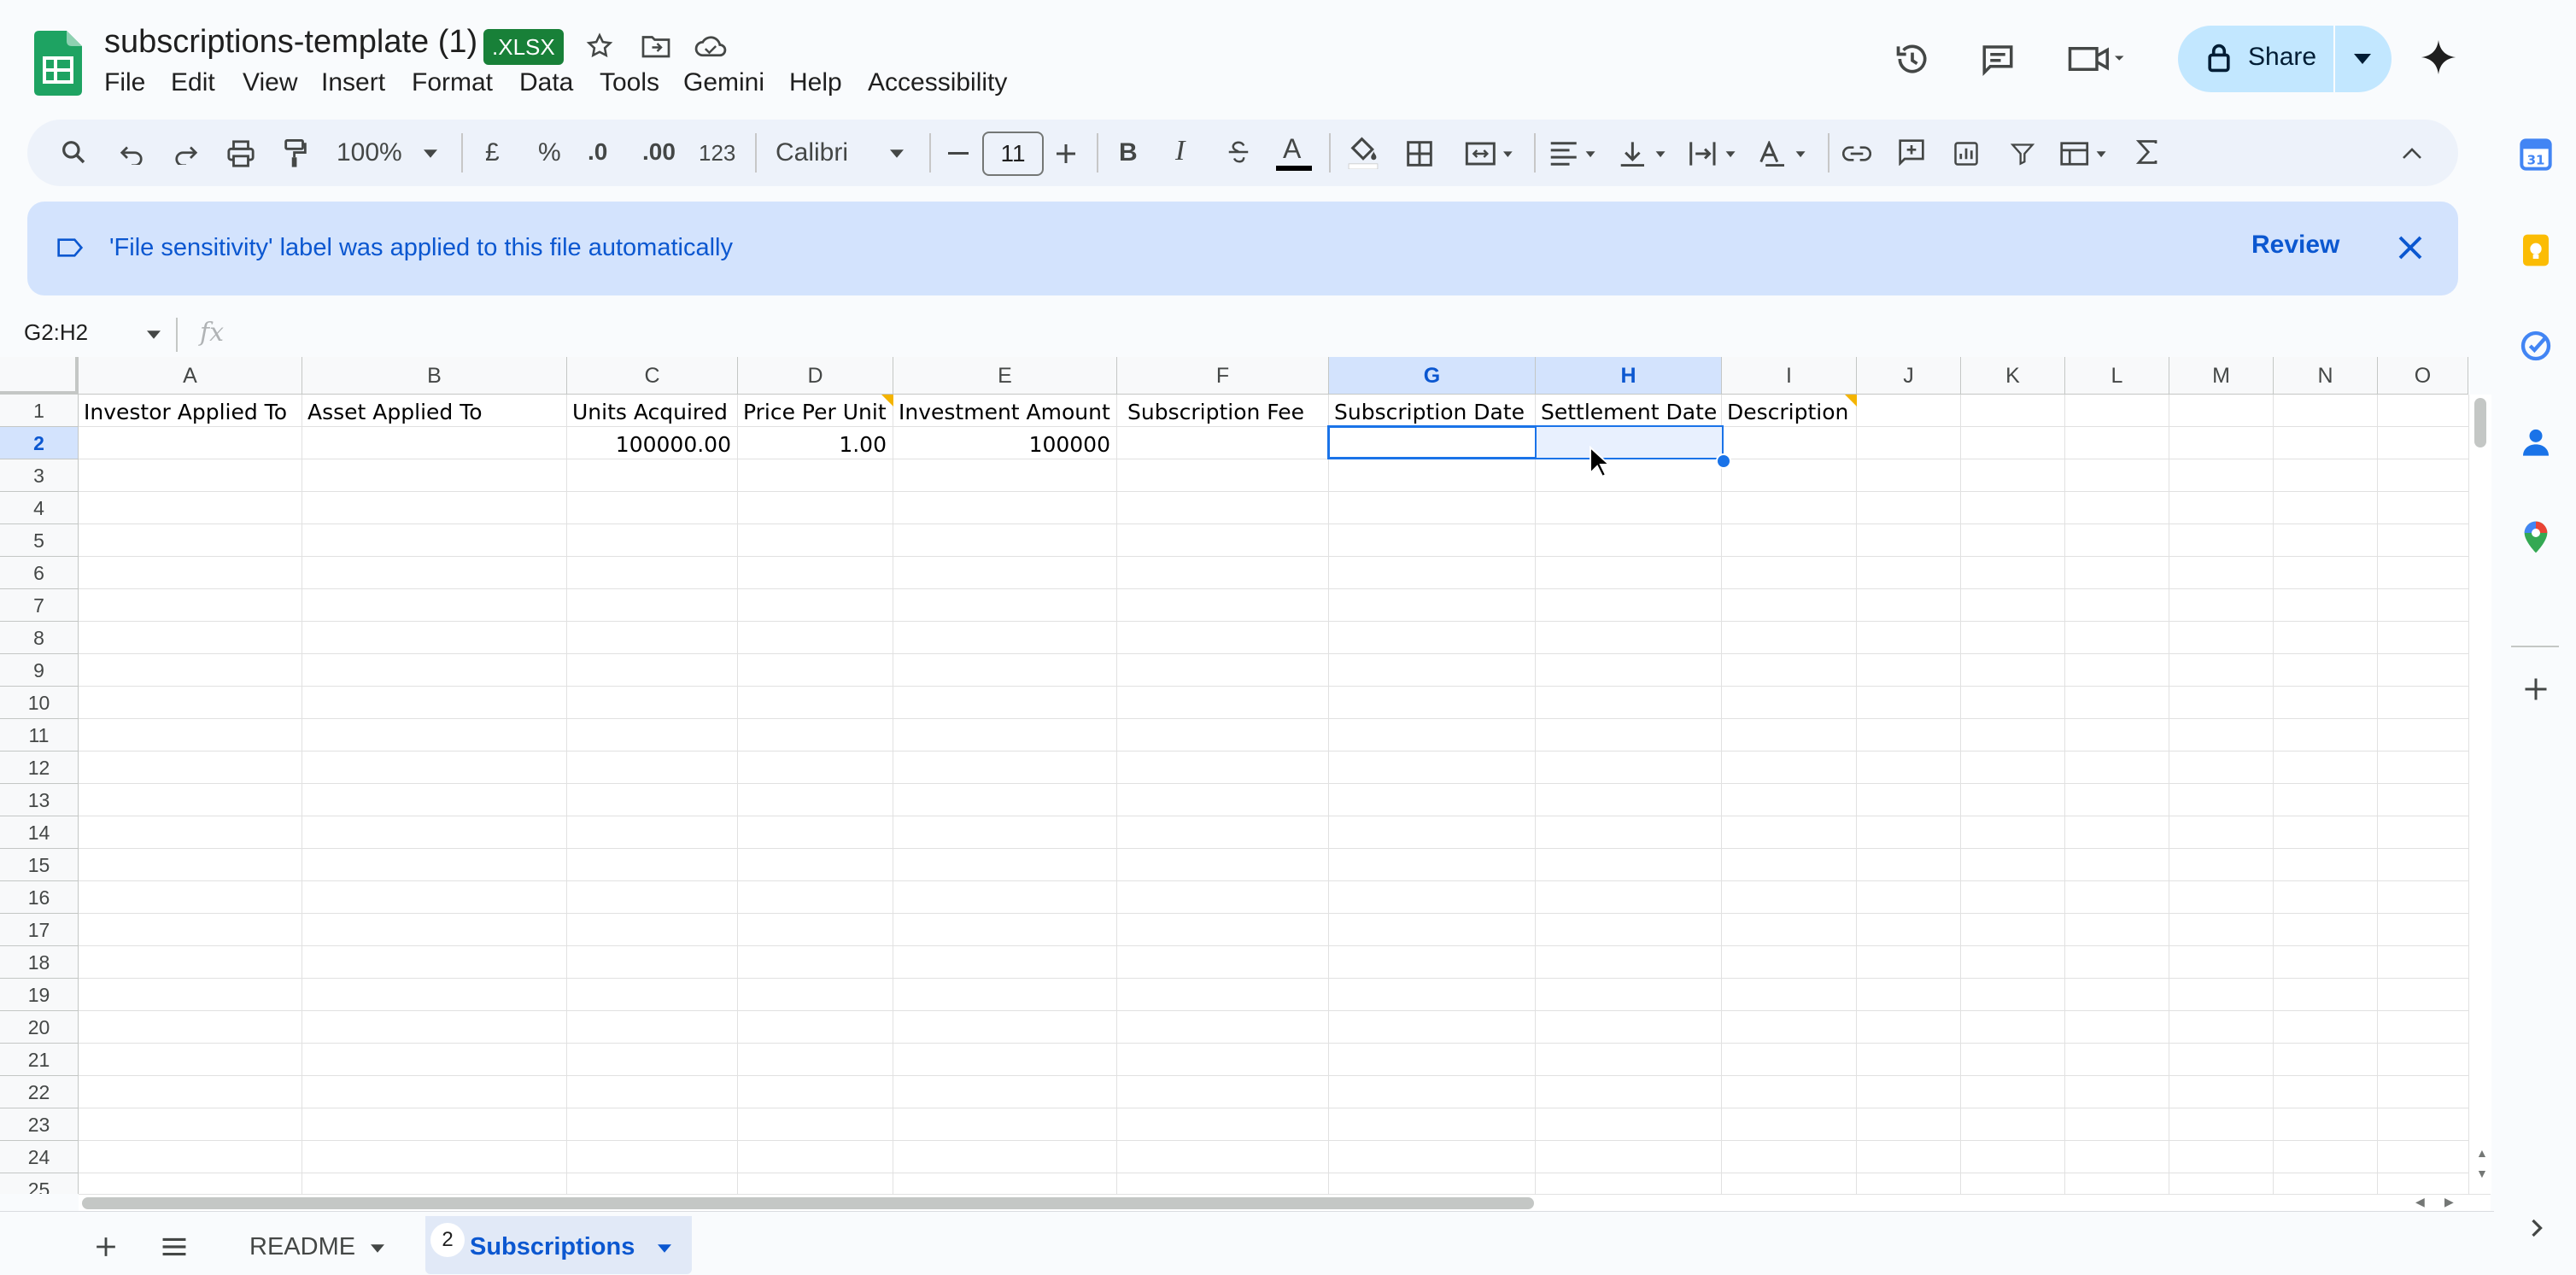 The height and width of the screenshot is (1275, 2576). Describe the element at coordinates (39, 670) in the screenshot. I see `row-header-9: 9` at that location.